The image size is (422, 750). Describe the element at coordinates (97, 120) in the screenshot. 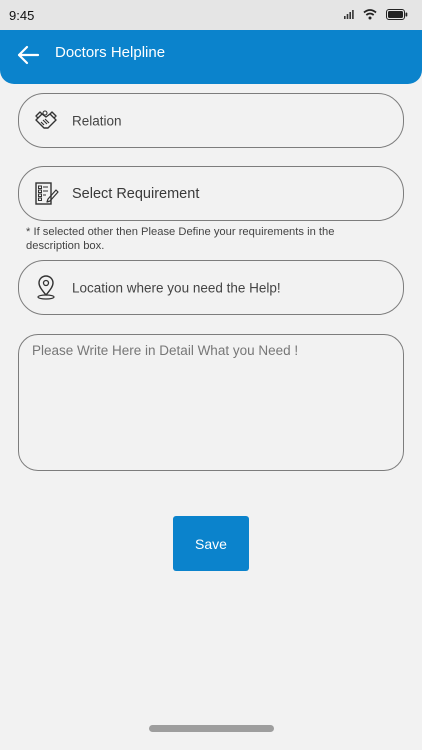

I see `relation-label: Relation` at that location.